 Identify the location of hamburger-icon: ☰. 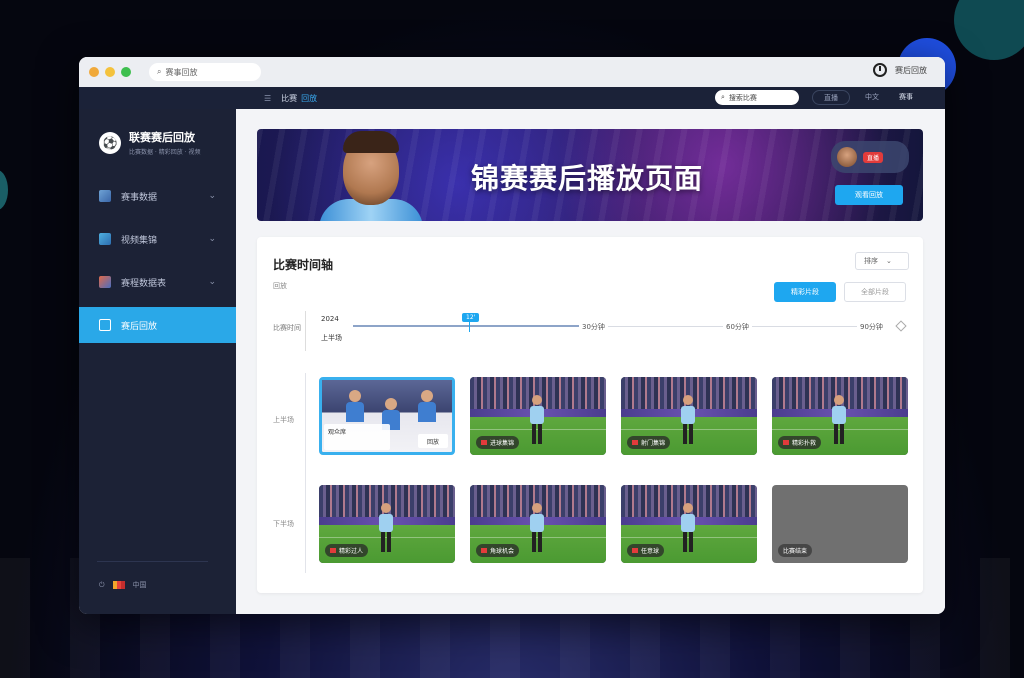
(267, 98).